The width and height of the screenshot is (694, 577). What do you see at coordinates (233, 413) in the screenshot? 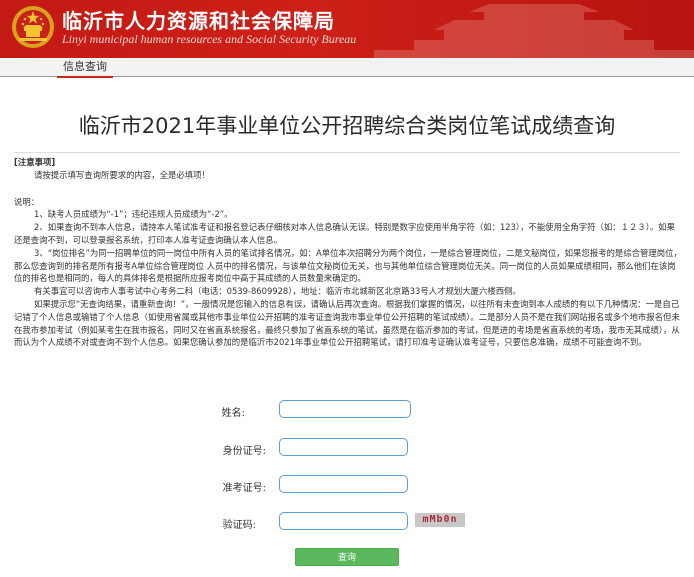
I see `name-label: 姓名:` at bounding box center [233, 413].